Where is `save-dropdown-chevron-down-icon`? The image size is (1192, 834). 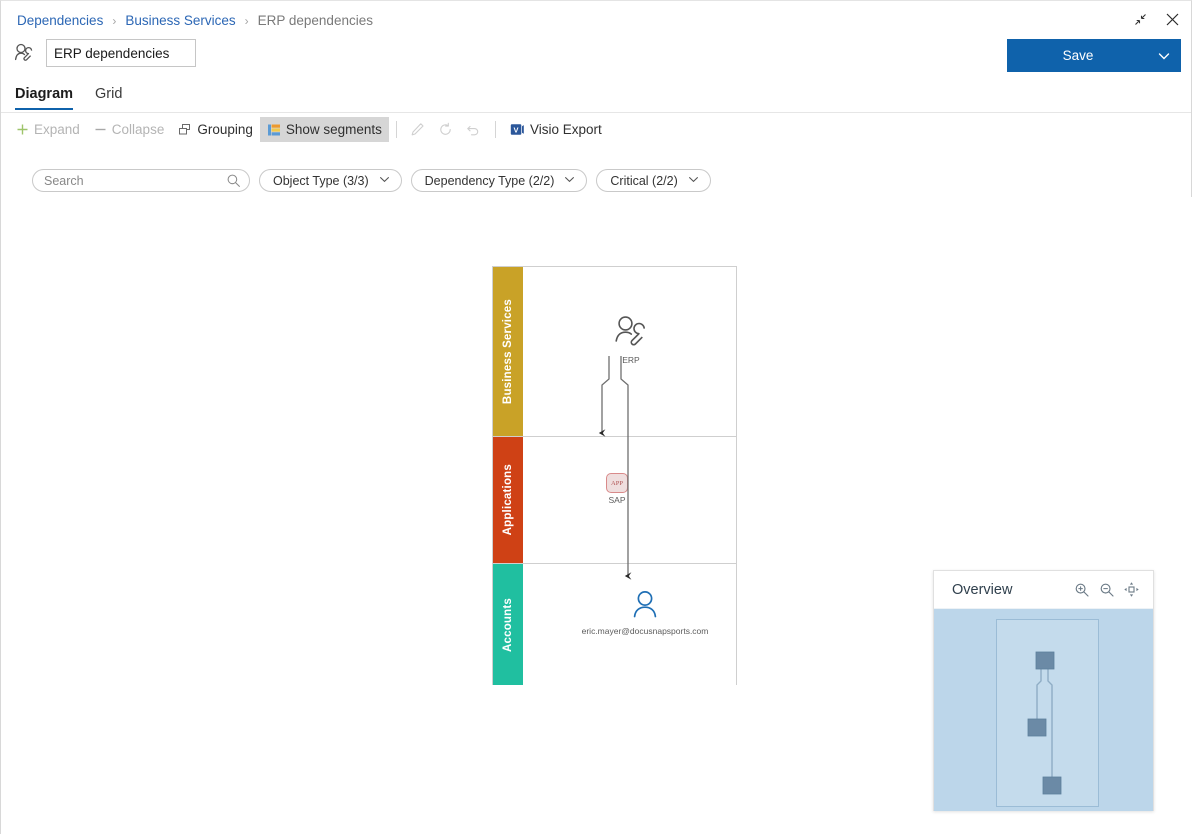
save-dropdown-chevron-down-icon is located at coordinates (1164, 55).